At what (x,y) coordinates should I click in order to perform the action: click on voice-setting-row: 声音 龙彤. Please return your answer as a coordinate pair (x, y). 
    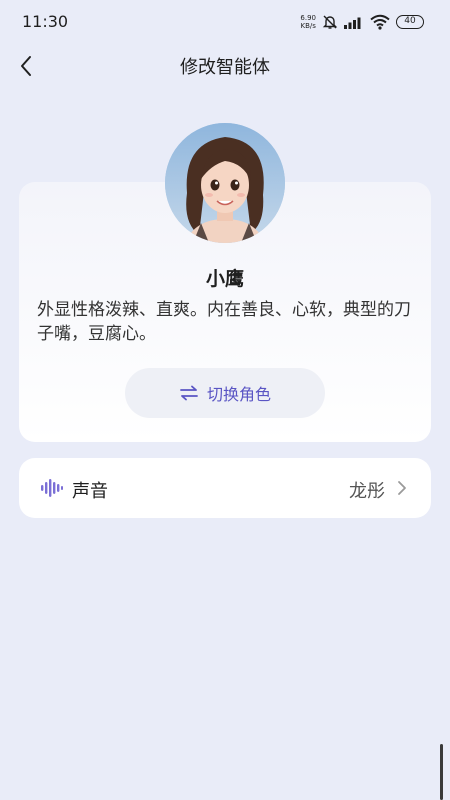
    Looking at the image, I should click on (225, 488).